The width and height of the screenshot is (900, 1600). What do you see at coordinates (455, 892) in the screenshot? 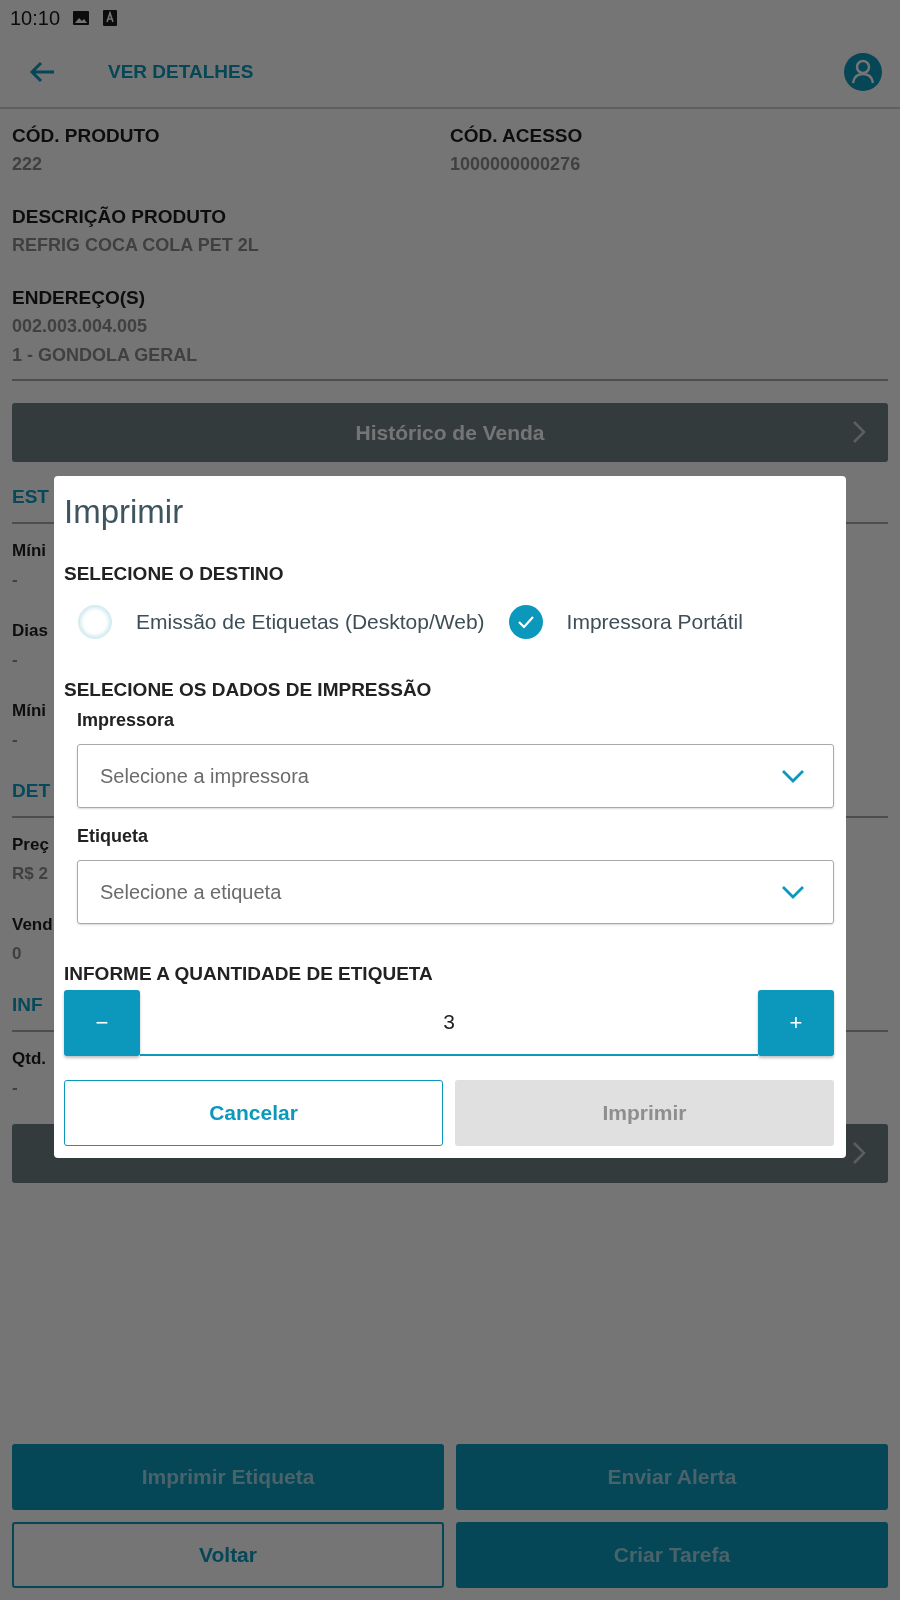
I see `dropdown-field: Selecione a etiqueta` at bounding box center [455, 892].